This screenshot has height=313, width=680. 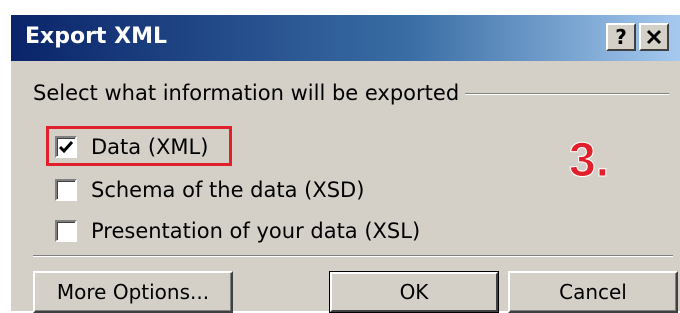 I want to click on group-divider, so click(x=559, y=94).